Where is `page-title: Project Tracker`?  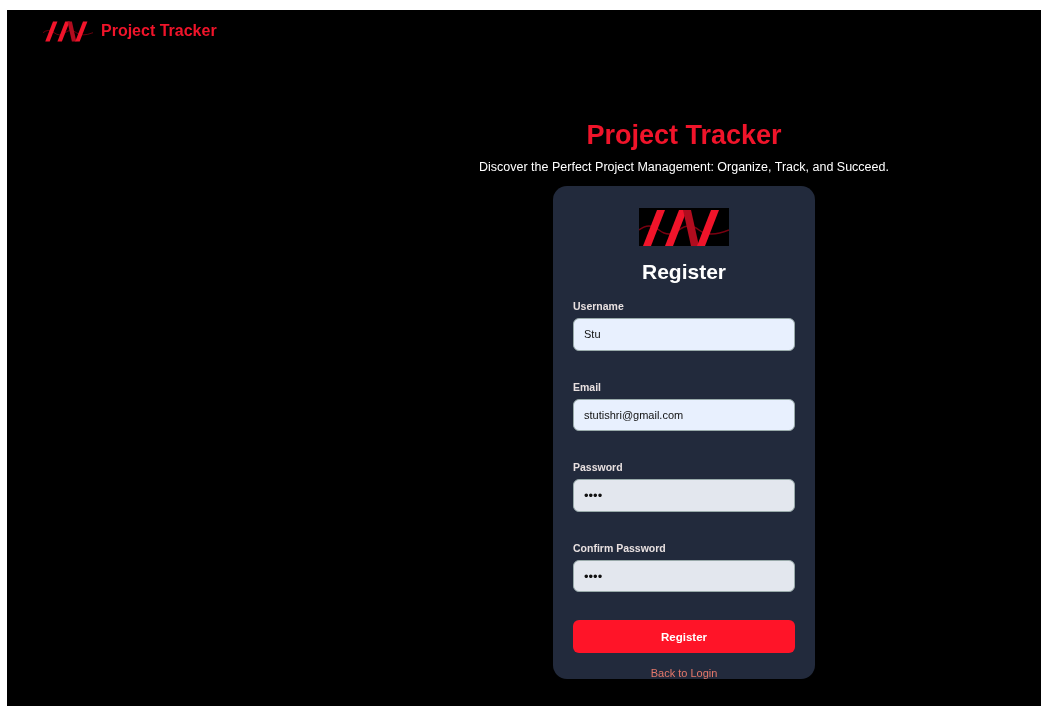
page-title: Project Tracker is located at coordinates (684, 135).